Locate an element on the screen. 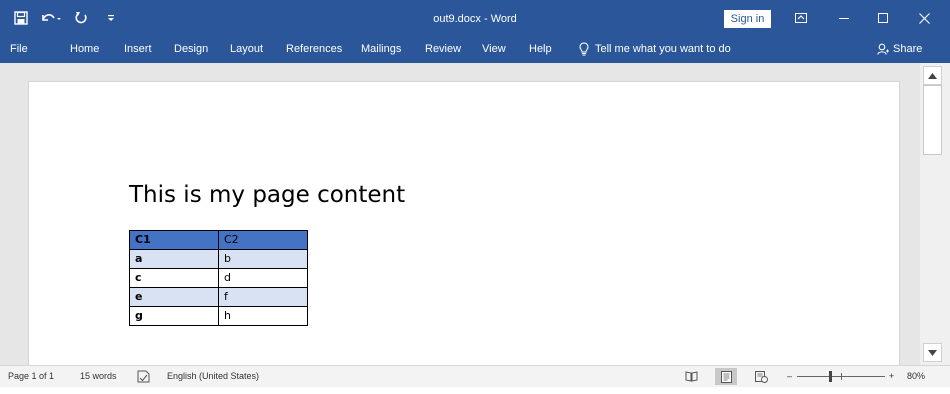 Image resolution: width=950 pixels, height=394 pixels. minimize-icon is located at coordinates (844, 18).